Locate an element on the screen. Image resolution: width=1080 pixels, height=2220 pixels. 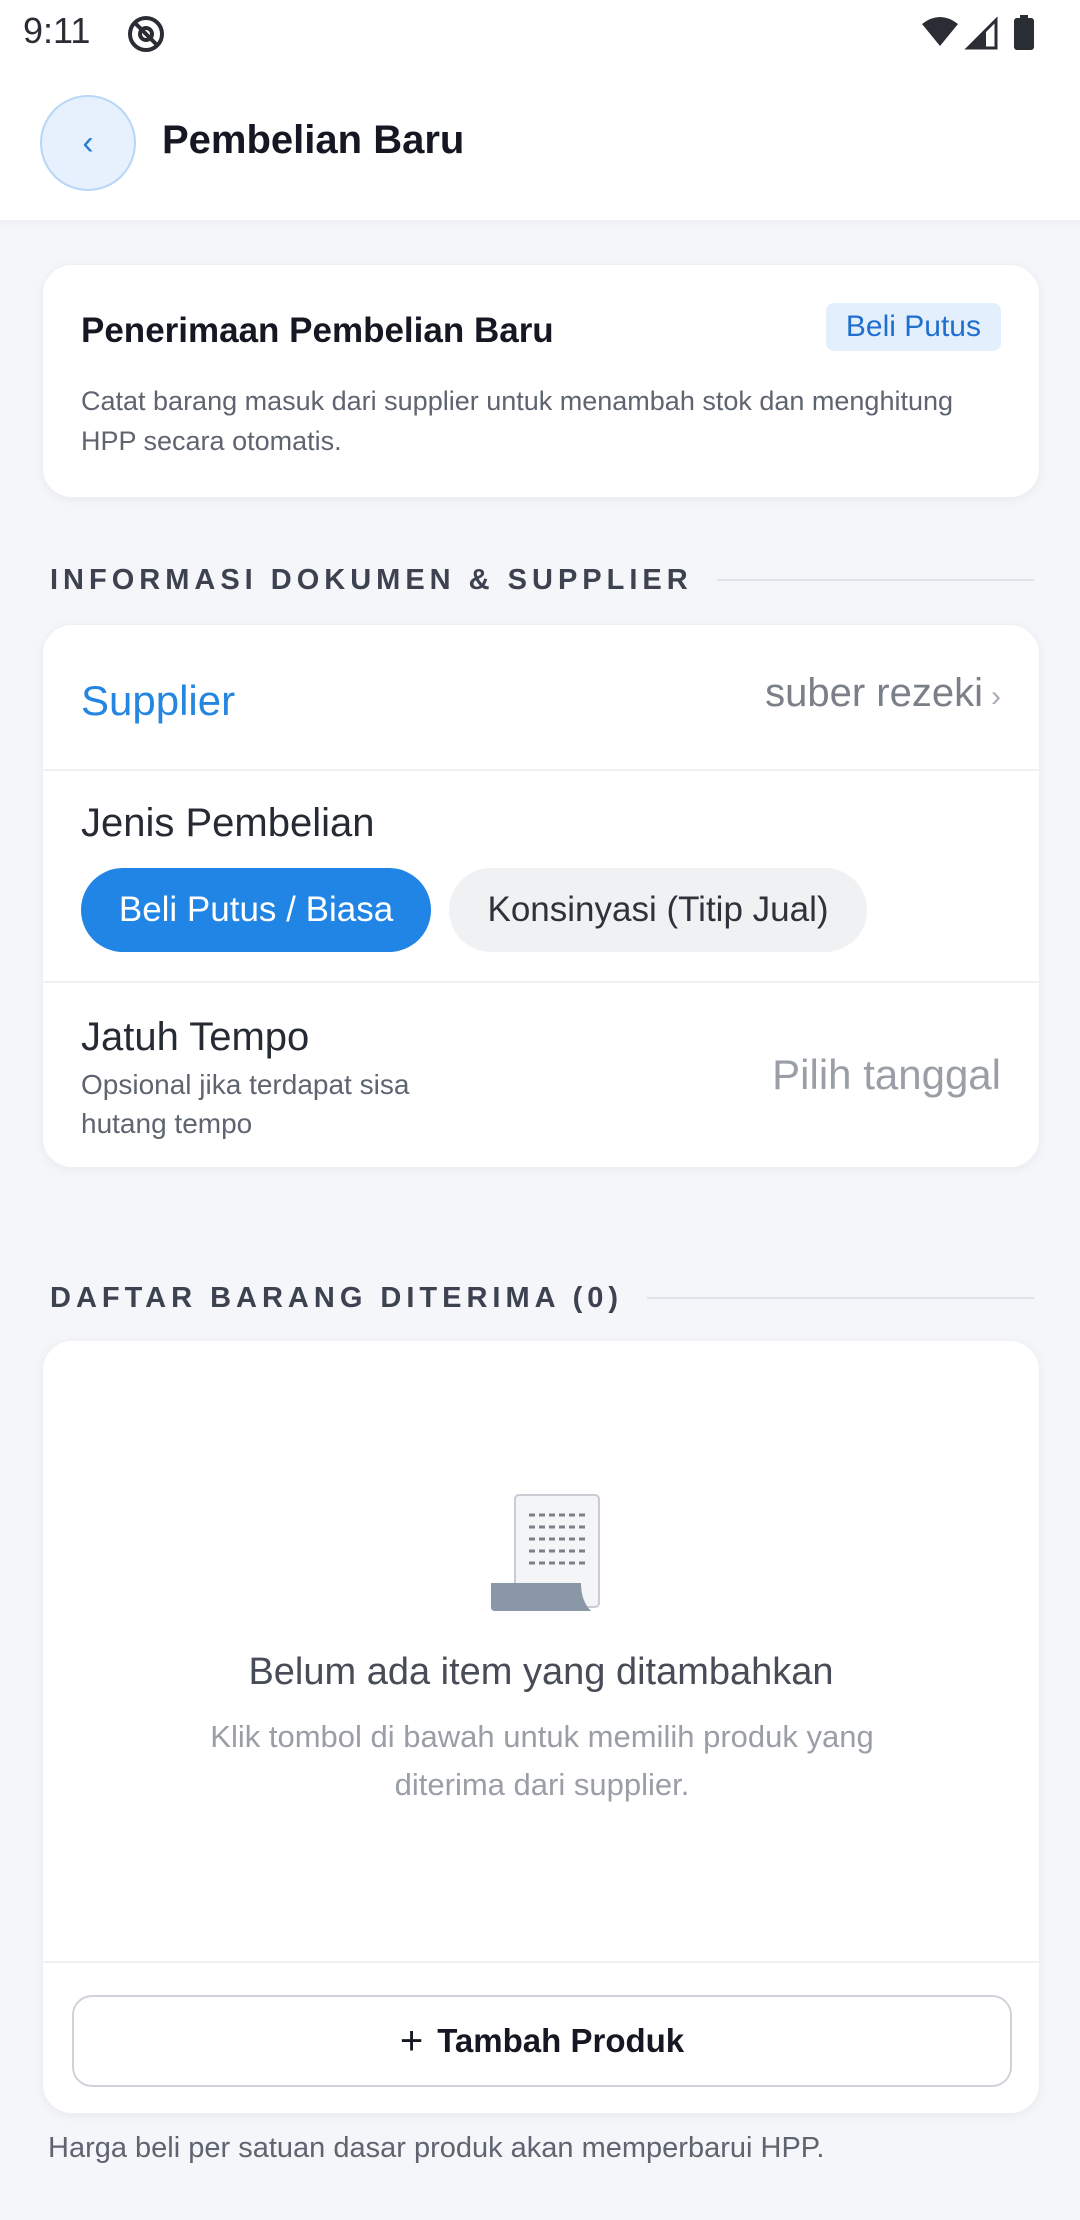
chevron-right-icon: › is located at coordinates (996, 696).